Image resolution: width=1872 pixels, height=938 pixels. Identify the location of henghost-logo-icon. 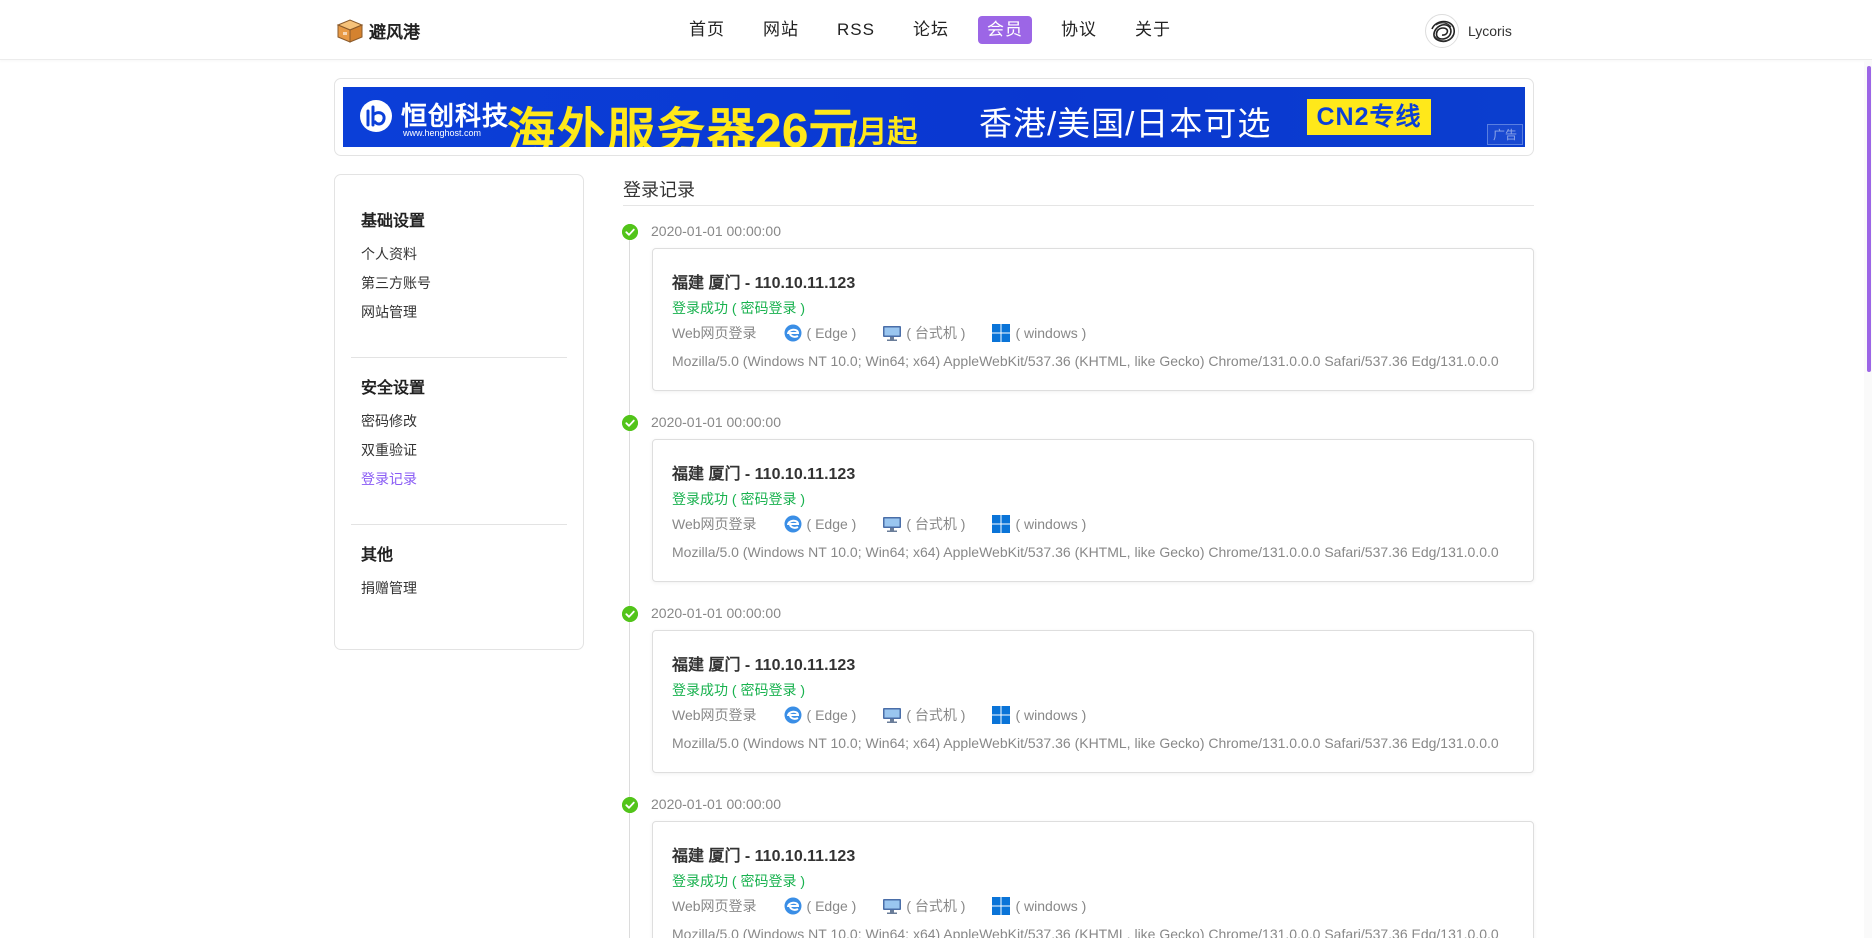
(376, 116).